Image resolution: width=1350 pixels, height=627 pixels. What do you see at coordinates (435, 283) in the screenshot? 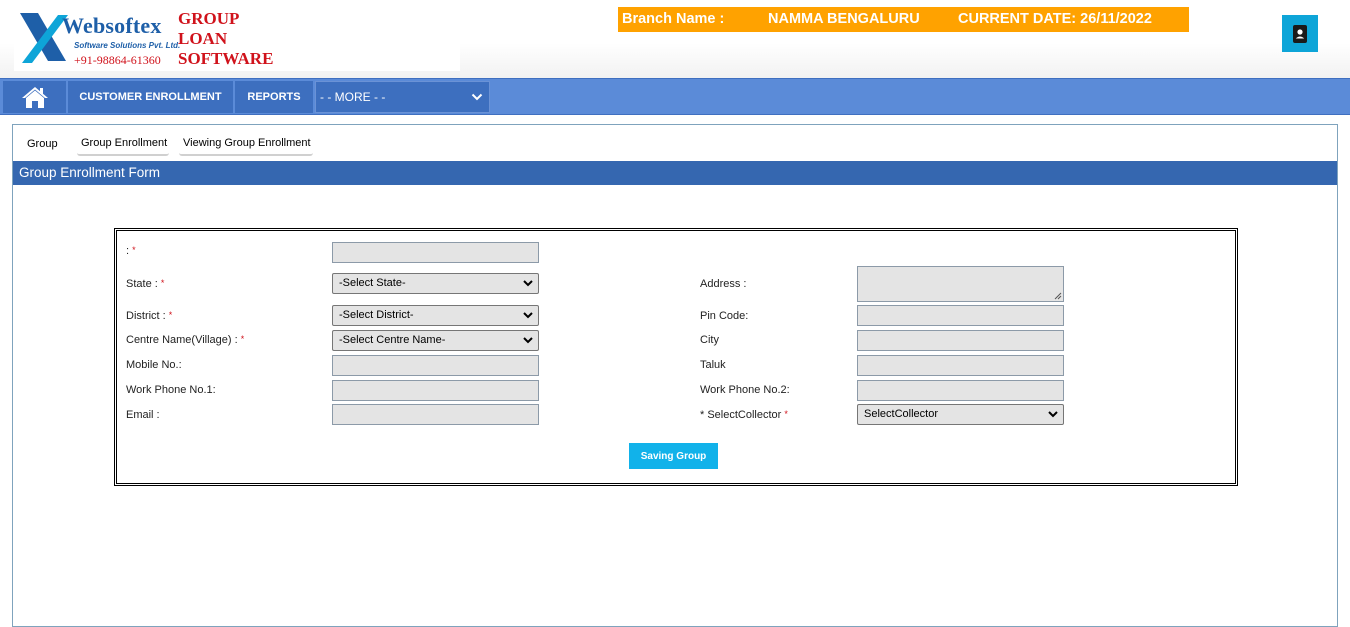
I see `state-select: -Select State-` at bounding box center [435, 283].